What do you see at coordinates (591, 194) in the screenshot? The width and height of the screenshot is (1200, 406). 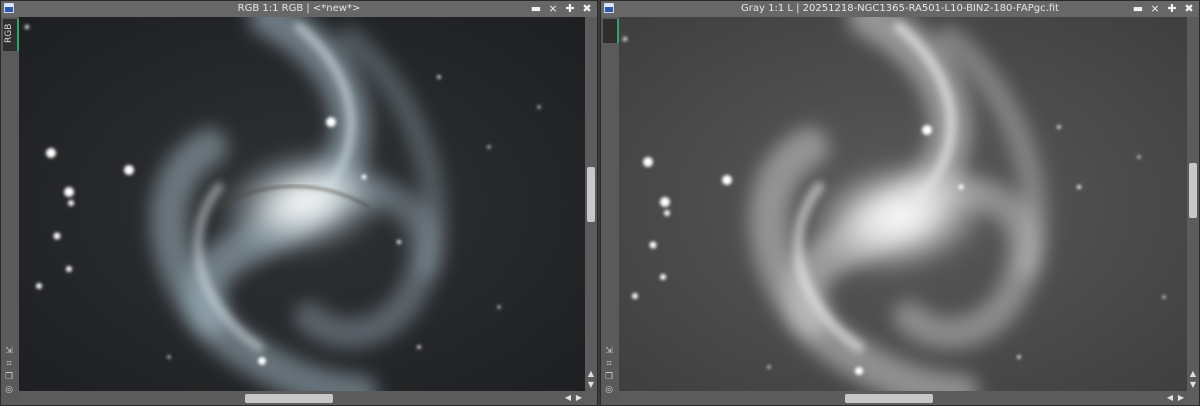 I see `left-vertical-thumb` at bounding box center [591, 194].